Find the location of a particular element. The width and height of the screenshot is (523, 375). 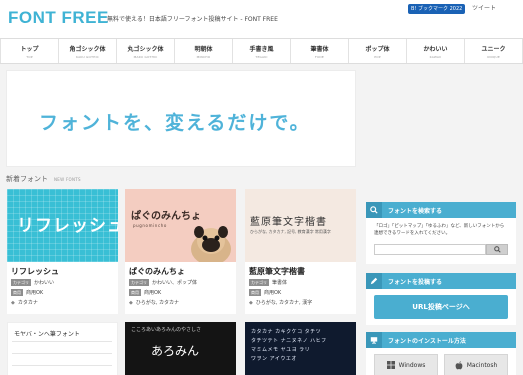

font-card-preview: こころあいあろみんのやさしさ あろみん is located at coordinates (180, 348).